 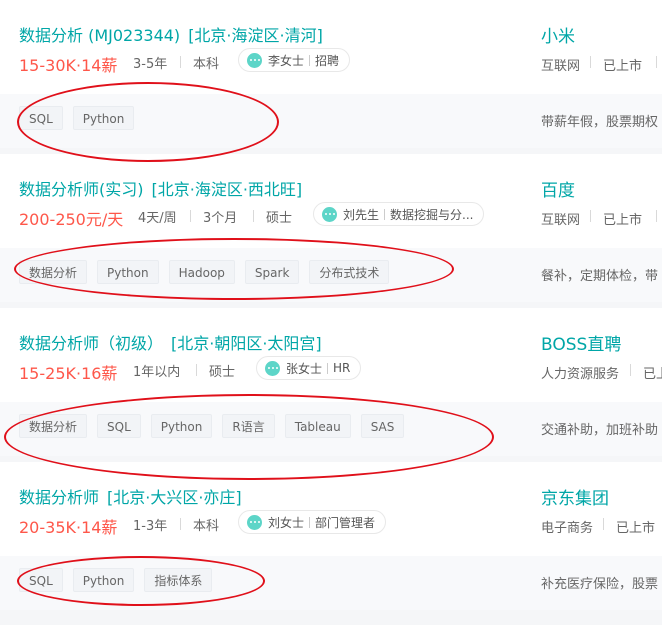 What do you see at coordinates (170, 342) in the screenshot?
I see `job-title-link: 数据分析师（初级） [北京·朝阳区·太阳宫]` at bounding box center [170, 342].